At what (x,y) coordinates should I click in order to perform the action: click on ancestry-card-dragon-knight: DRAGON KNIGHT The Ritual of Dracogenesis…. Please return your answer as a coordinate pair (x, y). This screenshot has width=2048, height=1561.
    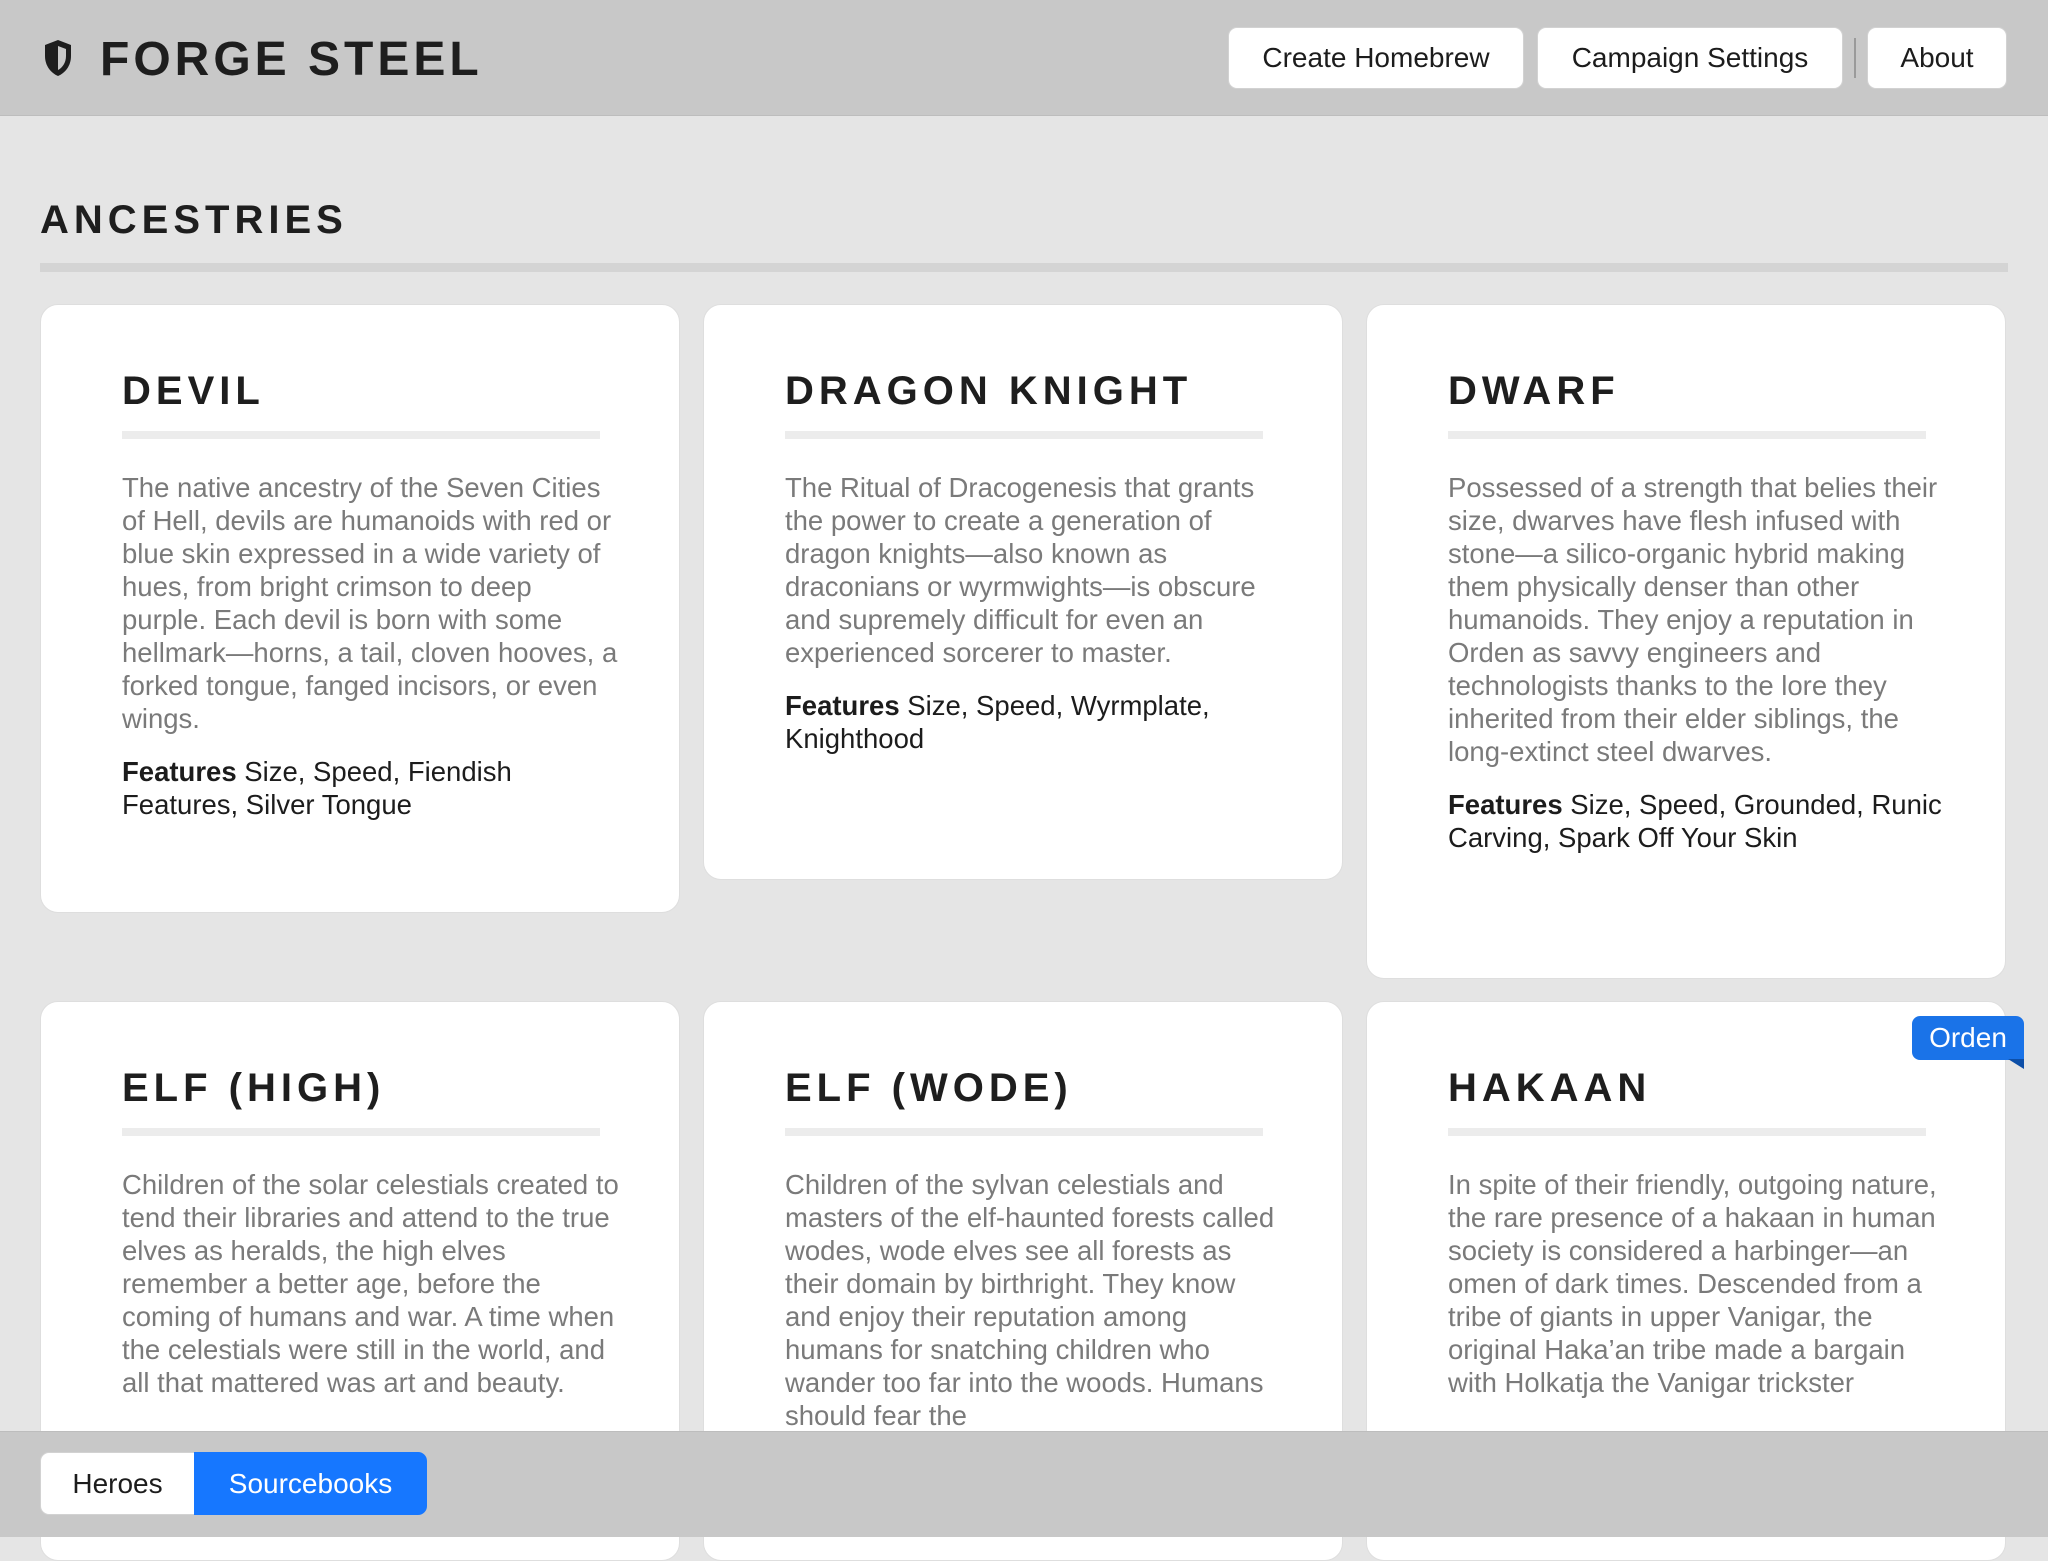
    Looking at the image, I should click on (1023, 592).